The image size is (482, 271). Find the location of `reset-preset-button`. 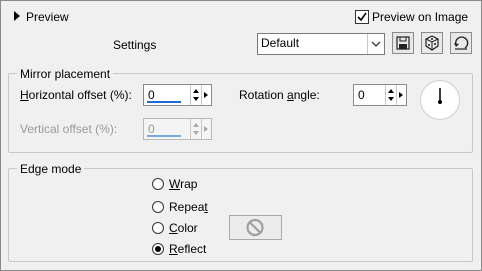

reset-preset-button is located at coordinates (461, 43).